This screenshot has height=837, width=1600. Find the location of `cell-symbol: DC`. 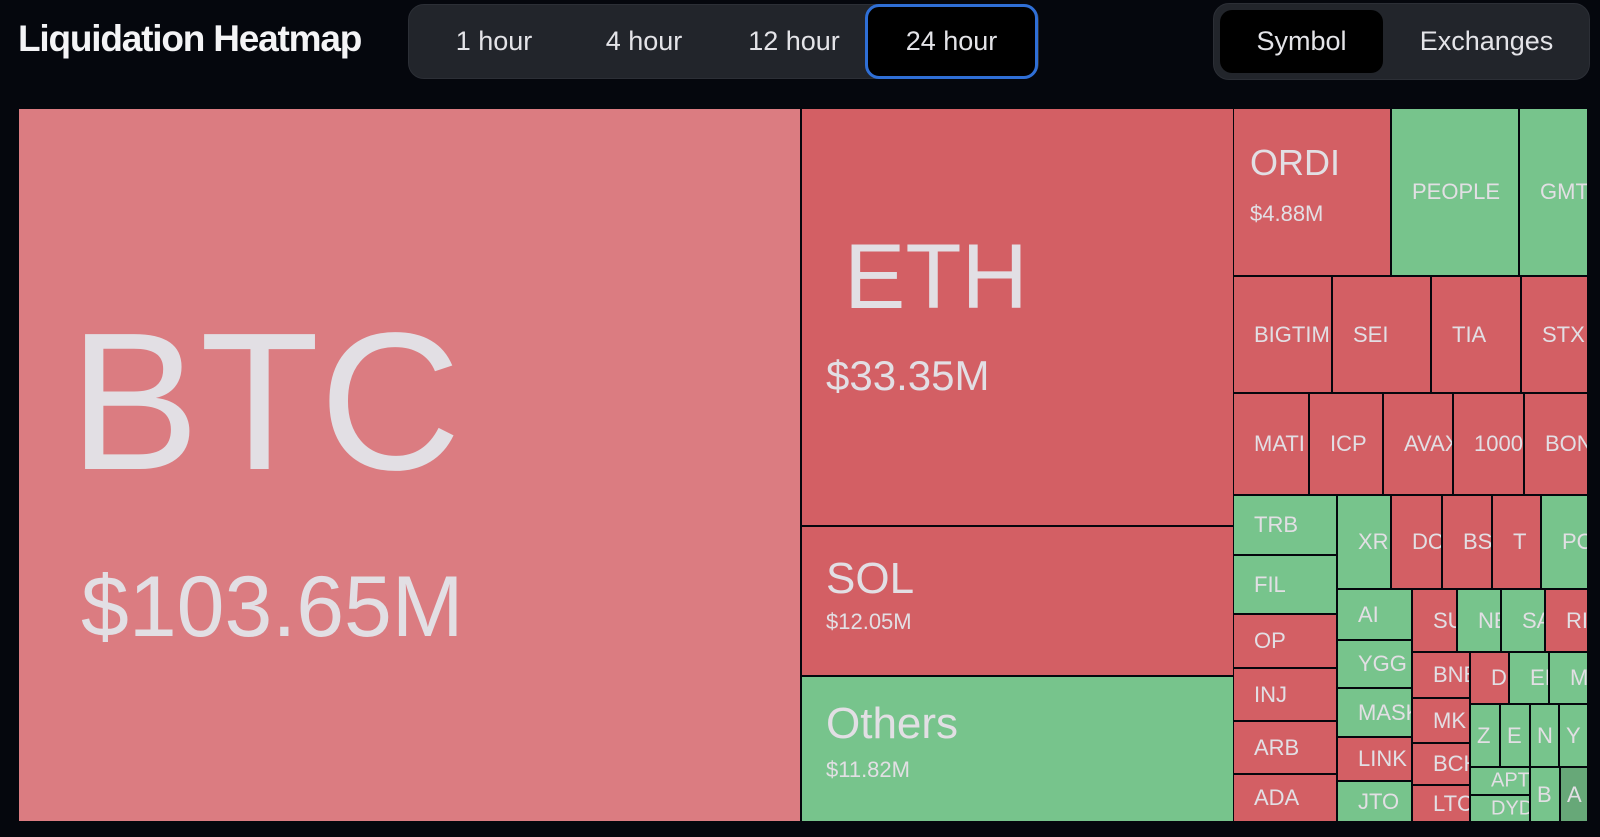

cell-symbol: DC is located at coordinates (1426, 541).